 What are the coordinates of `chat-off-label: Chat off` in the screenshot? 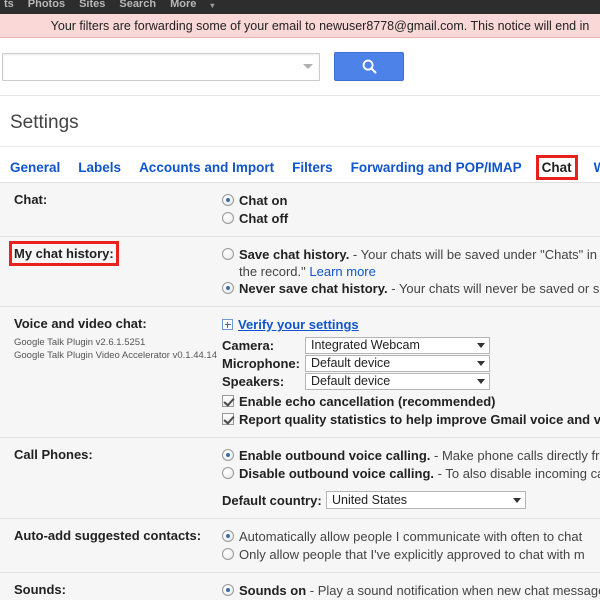 It's located at (264, 218).